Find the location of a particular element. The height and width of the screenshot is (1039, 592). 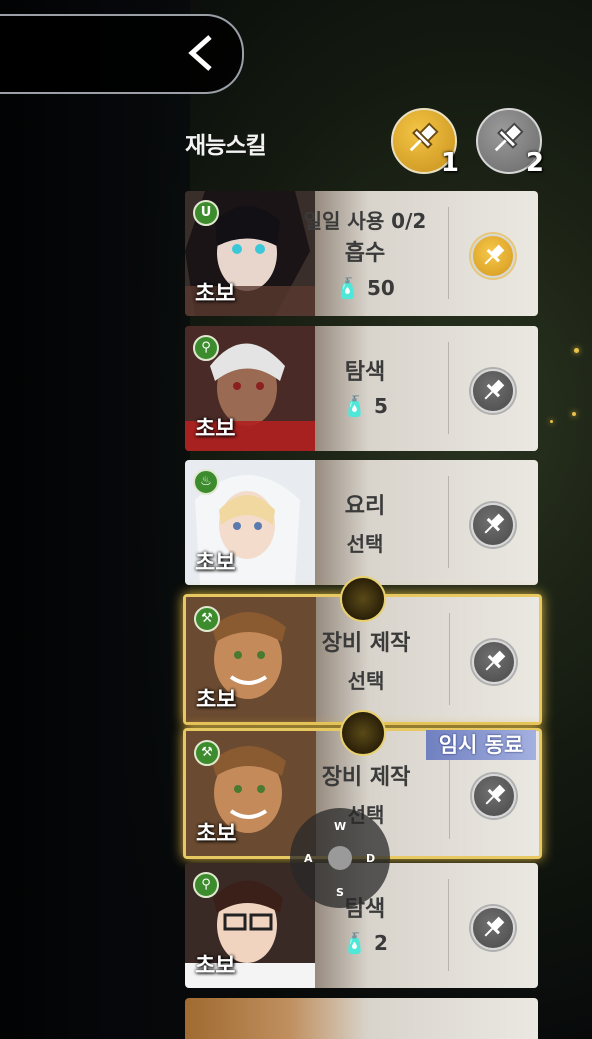

pin-slot-1-button: 1 is located at coordinates (425, 143).